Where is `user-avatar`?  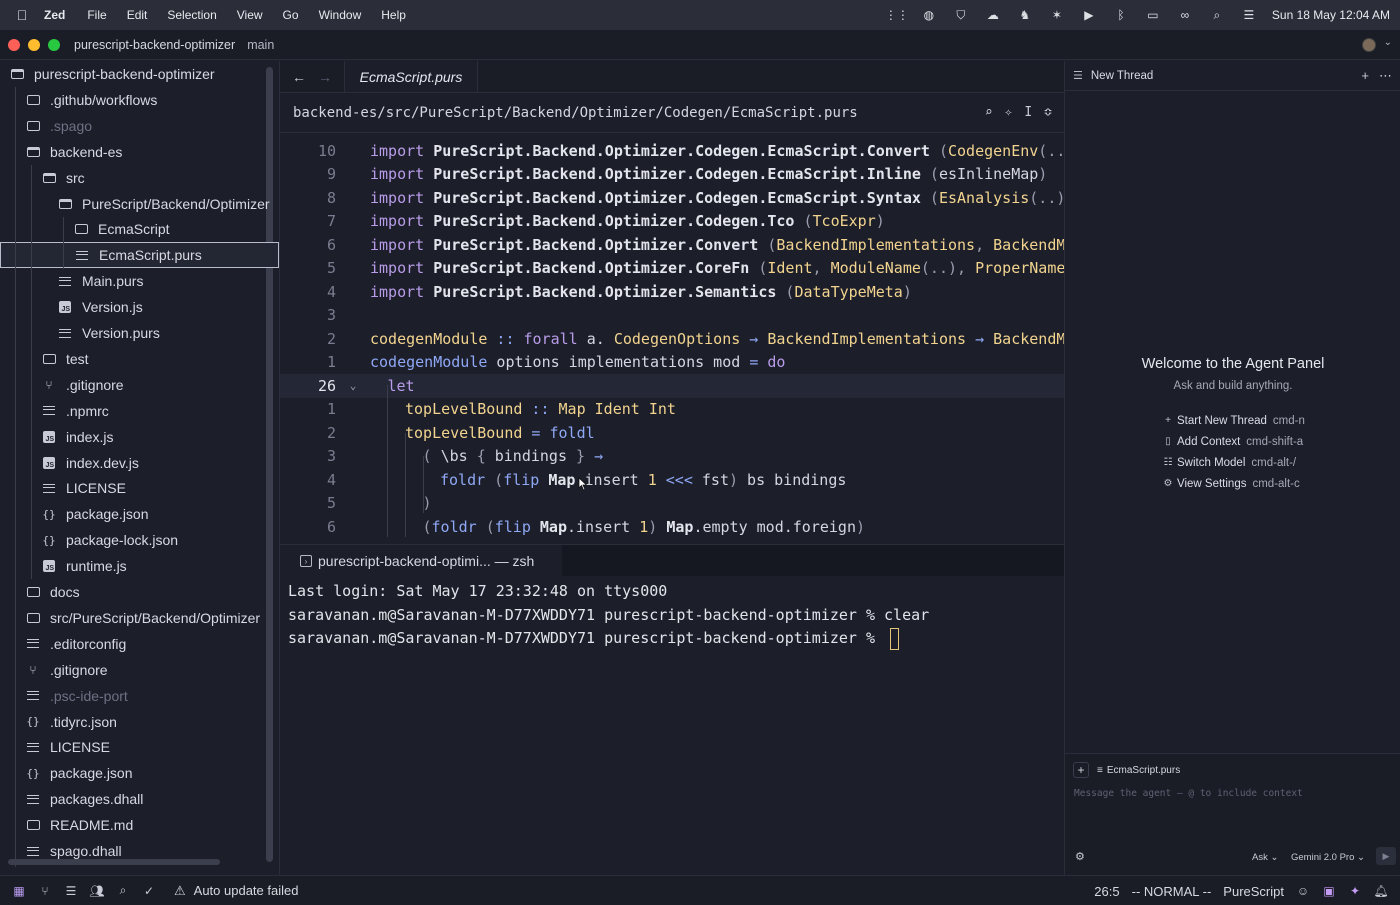
user-avatar is located at coordinates (1369, 45).